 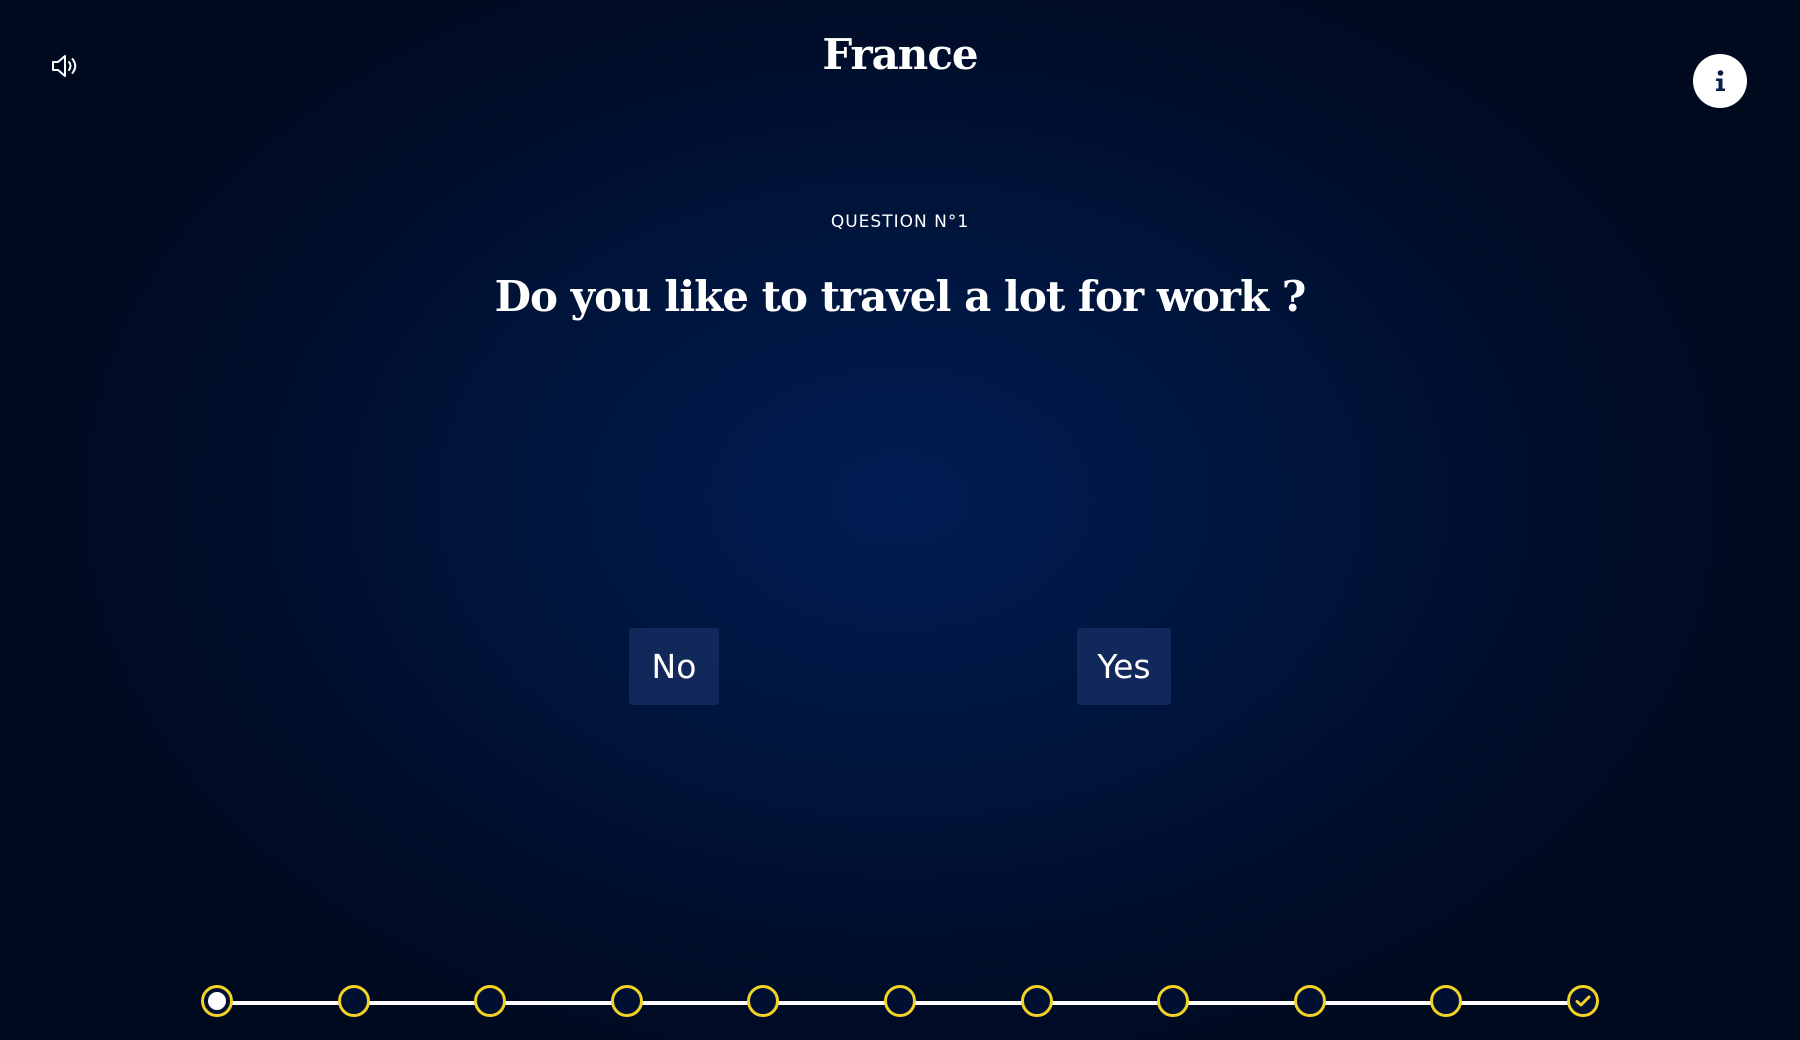 I want to click on country-title: France, so click(x=900, y=54).